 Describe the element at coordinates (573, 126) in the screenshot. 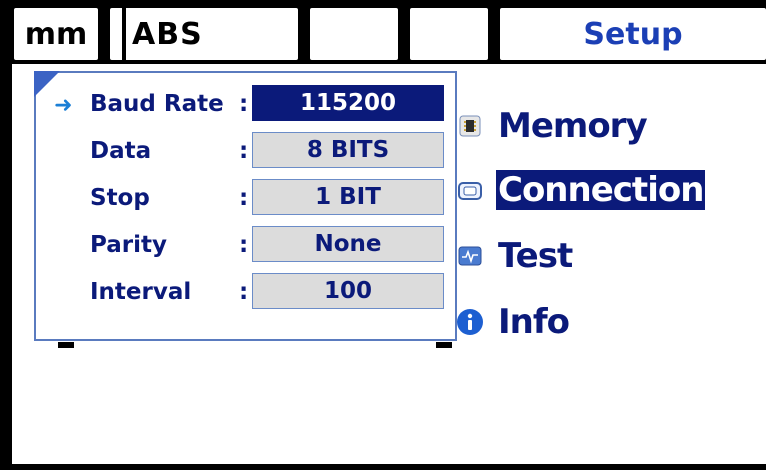

I see `menu-label-memory: Memory` at that location.